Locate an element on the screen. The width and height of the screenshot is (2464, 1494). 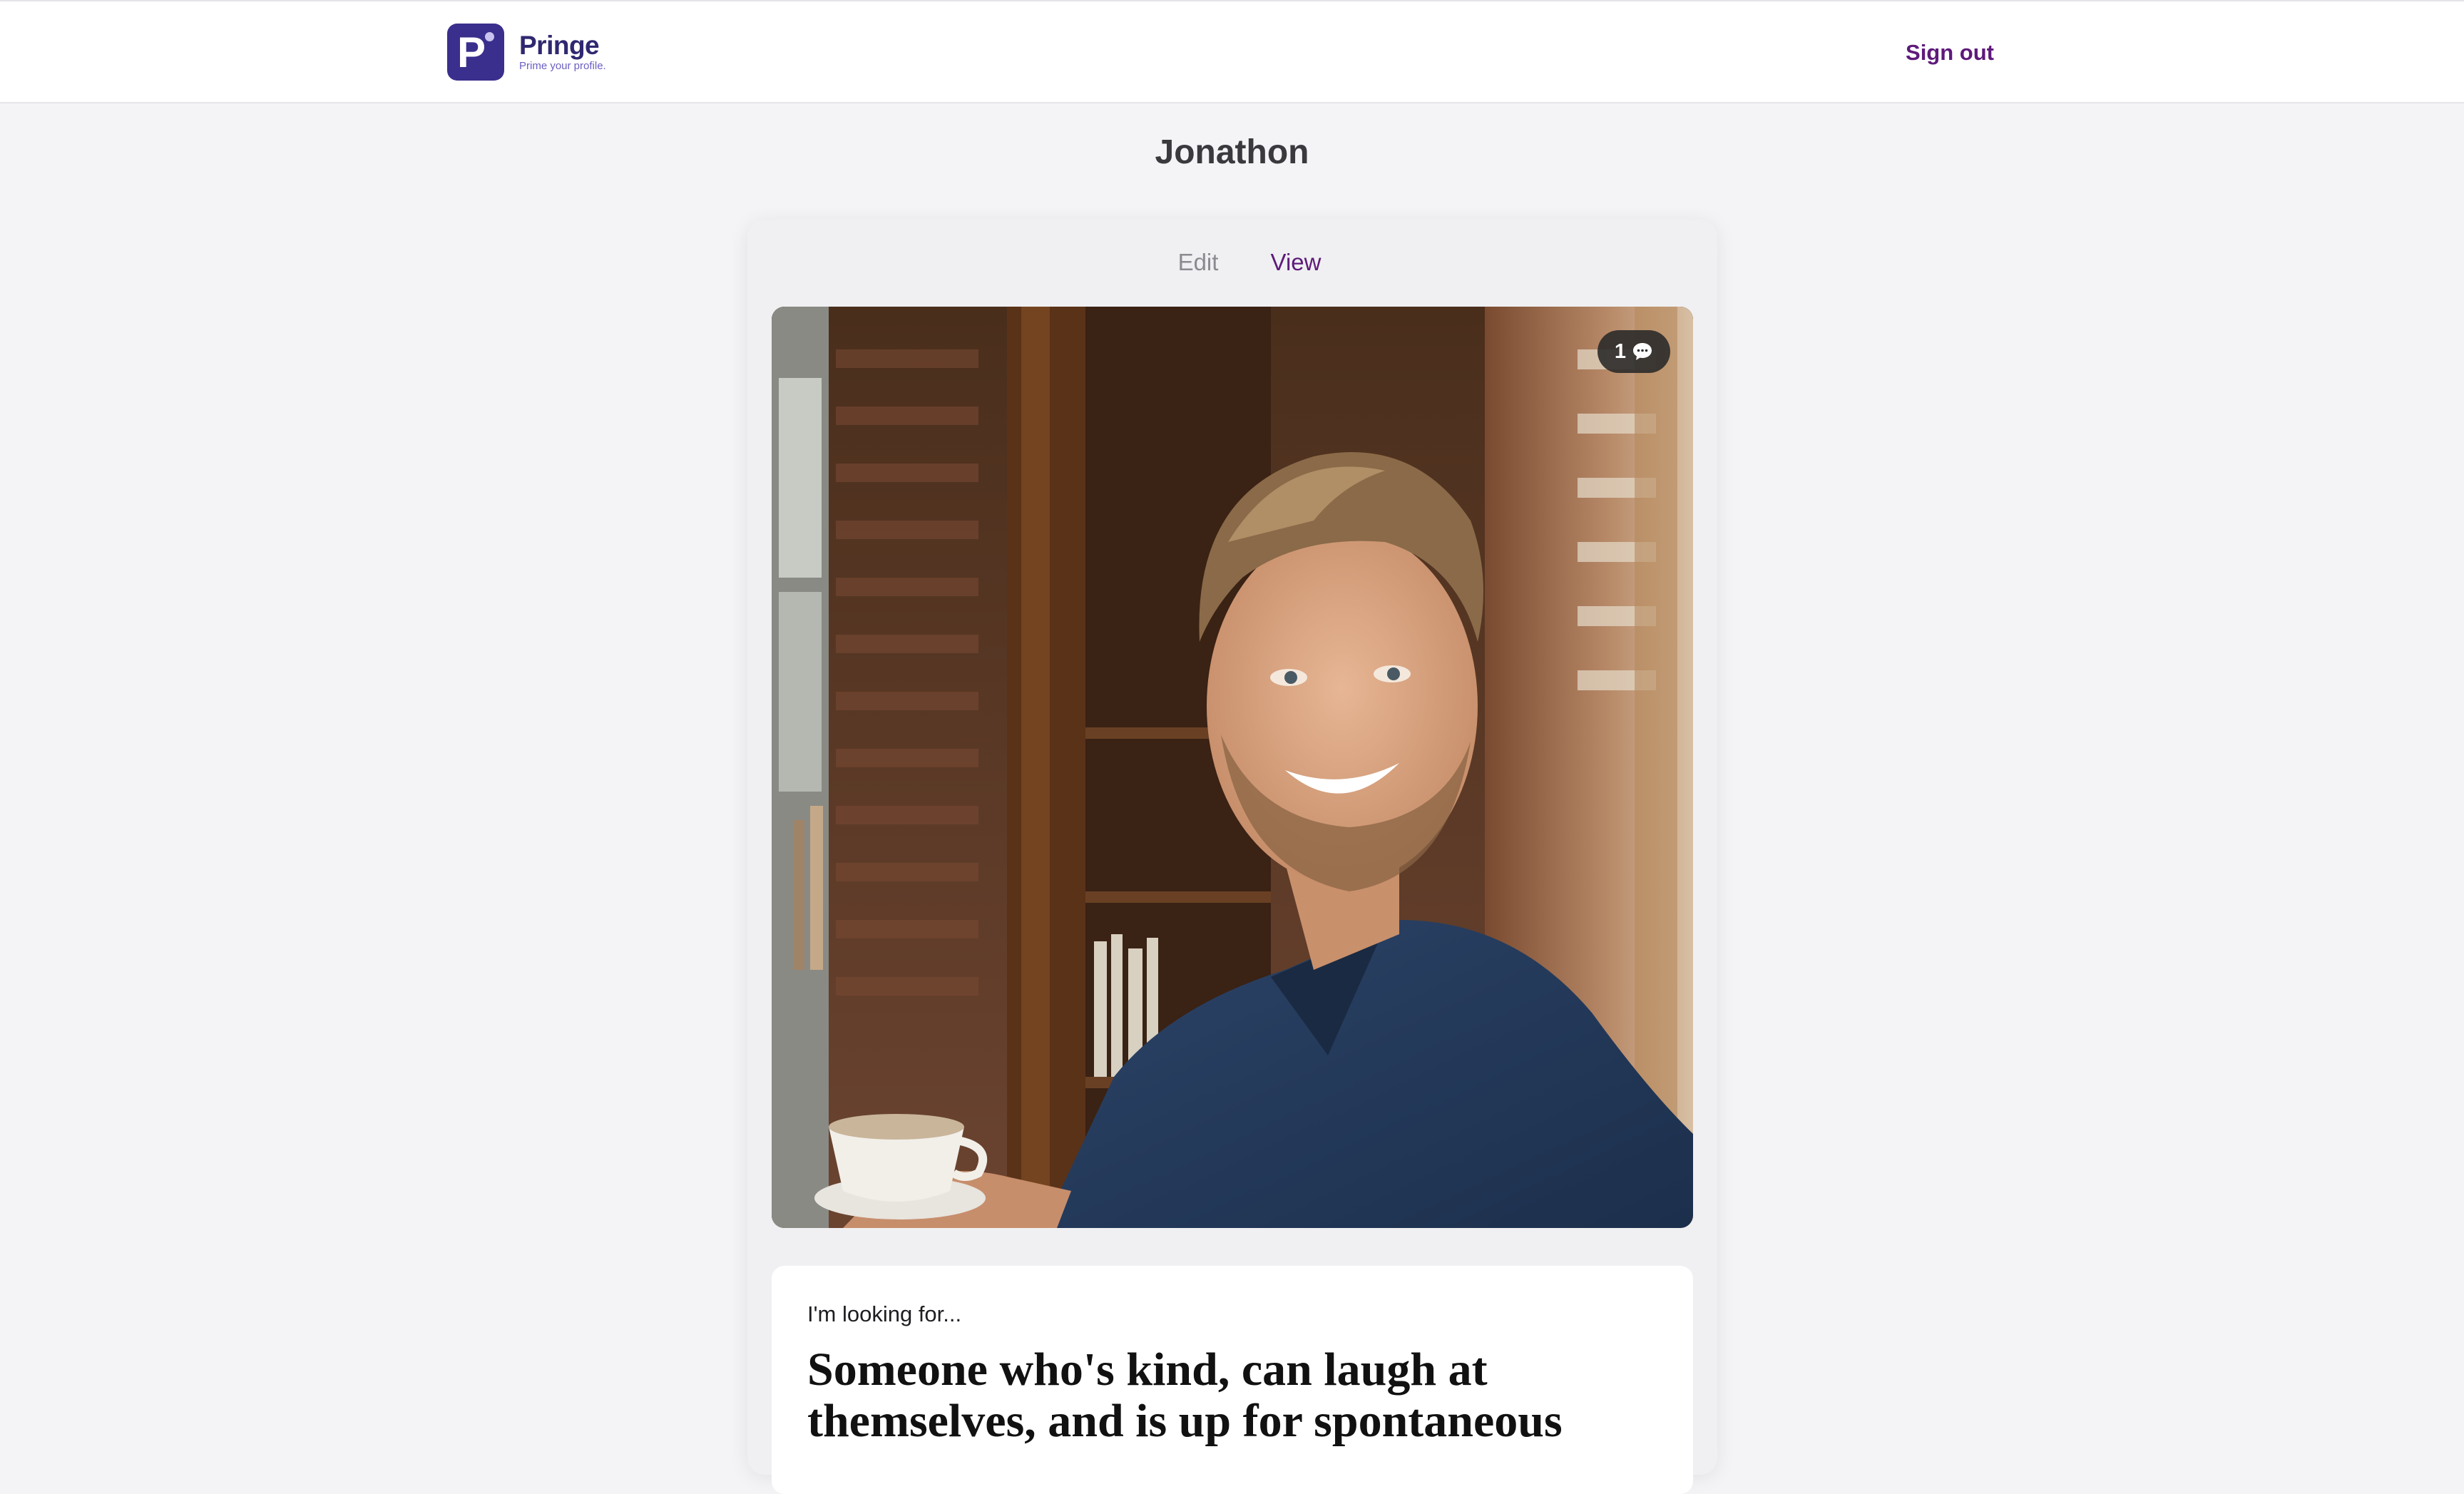
brand-tagline: Prime your profile. is located at coordinates (563, 66).